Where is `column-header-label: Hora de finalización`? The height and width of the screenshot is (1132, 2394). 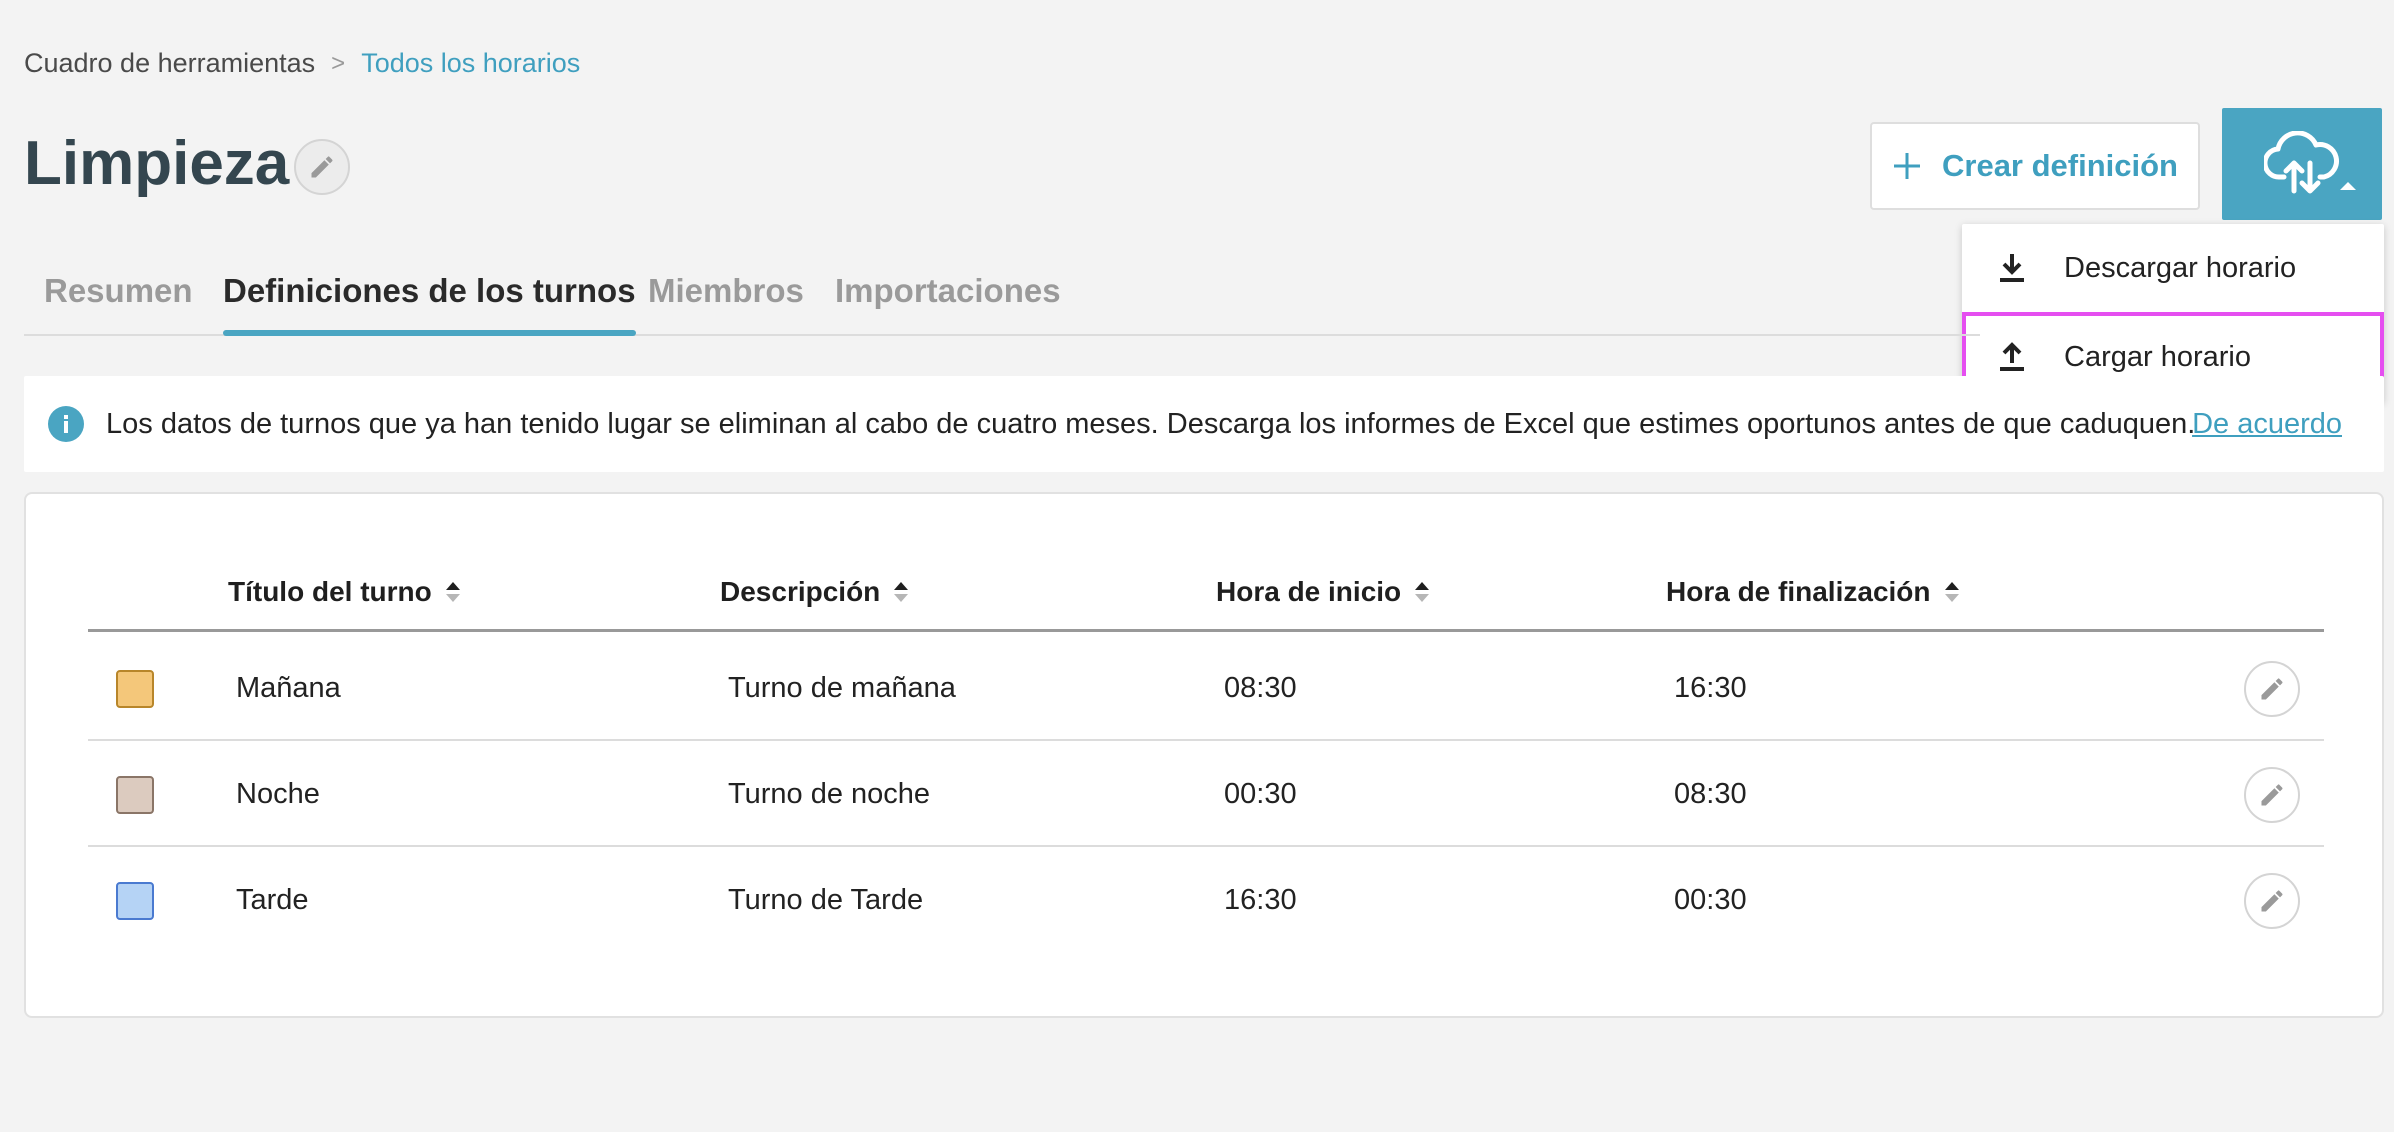
column-header-label: Hora de finalización is located at coordinates (1798, 591).